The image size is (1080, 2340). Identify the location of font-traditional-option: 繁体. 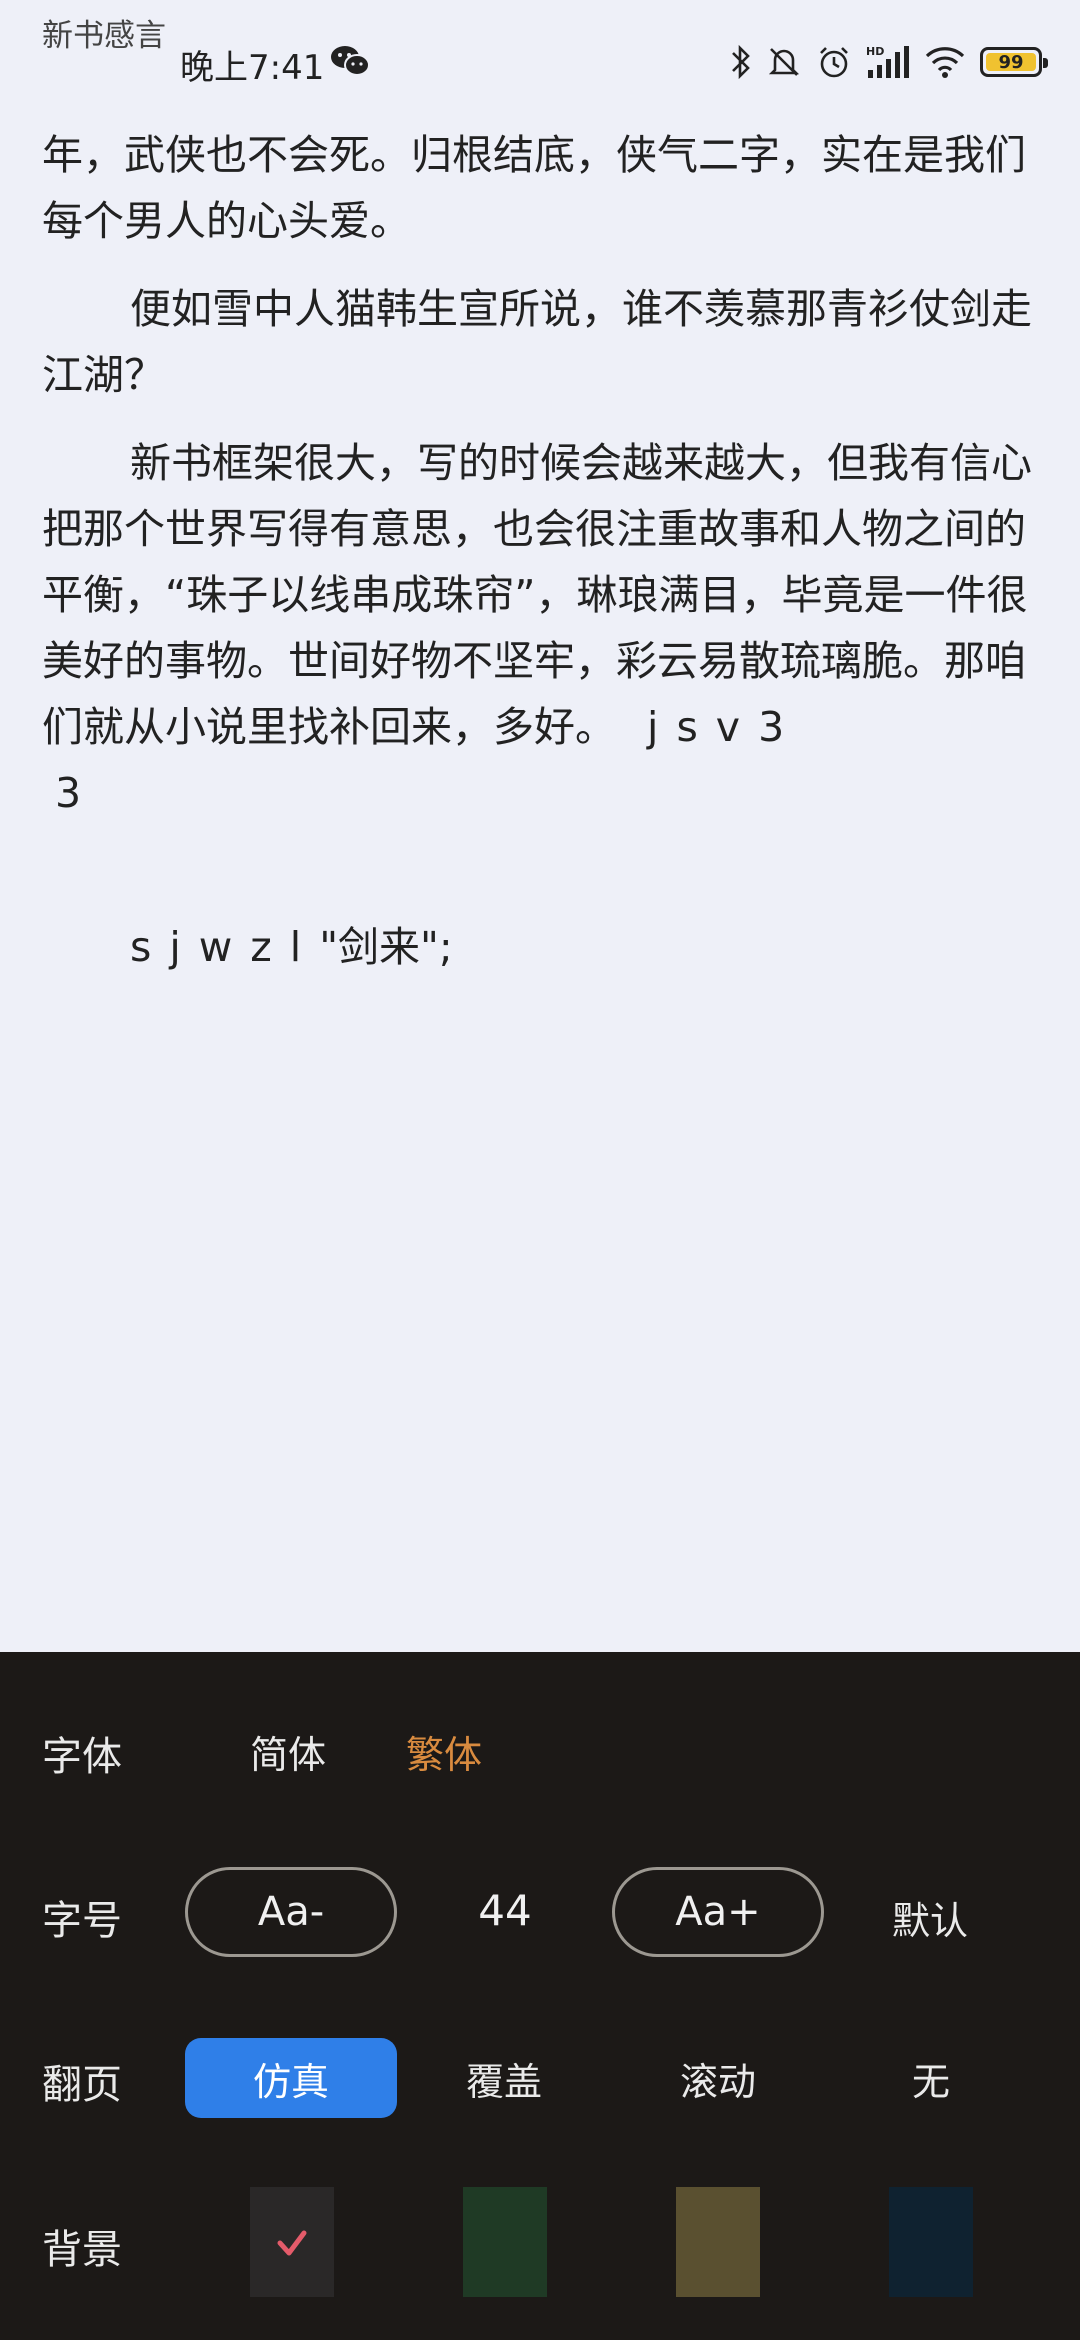
(444, 1751).